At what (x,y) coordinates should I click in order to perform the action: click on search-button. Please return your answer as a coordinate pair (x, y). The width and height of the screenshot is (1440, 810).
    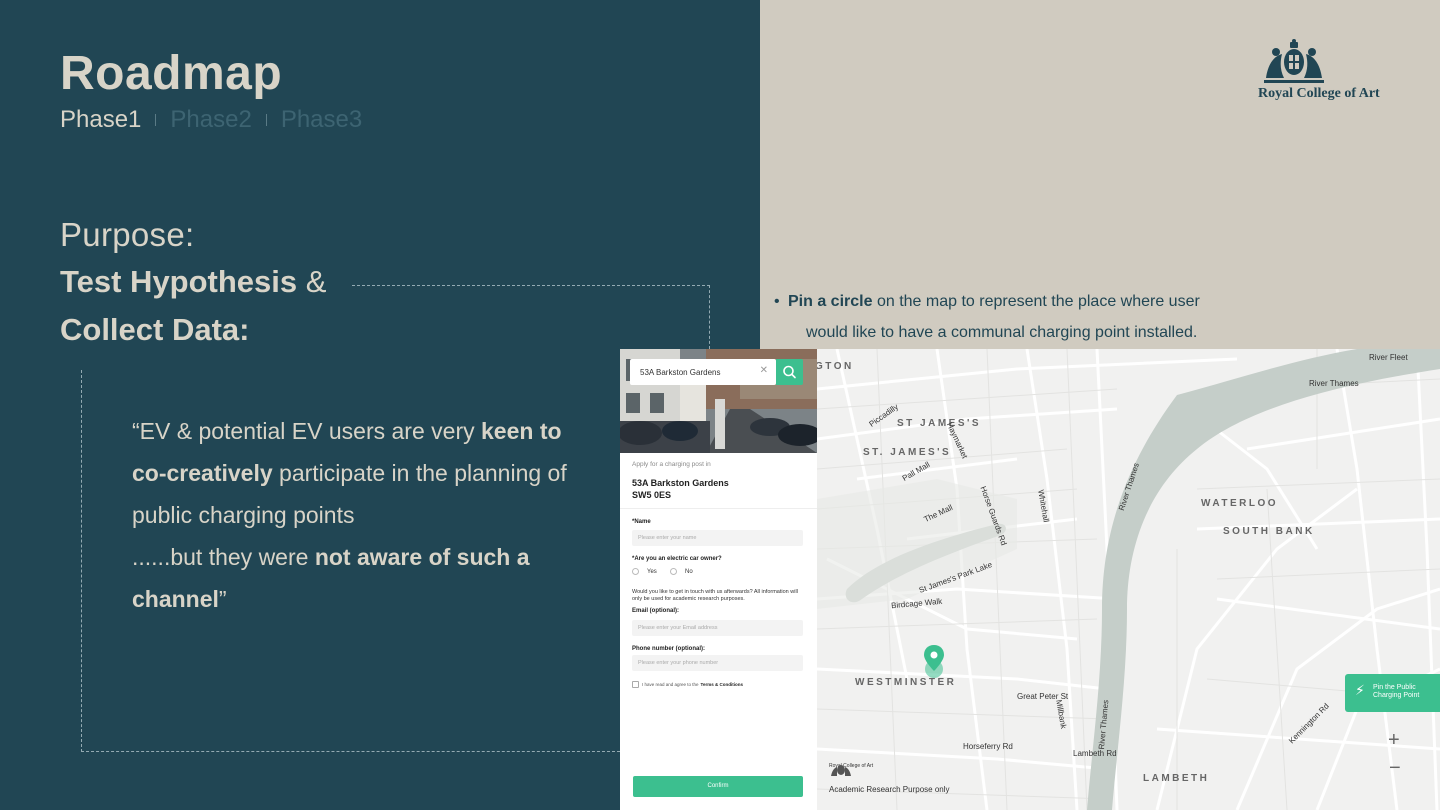
    Looking at the image, I should click on (789, 372).